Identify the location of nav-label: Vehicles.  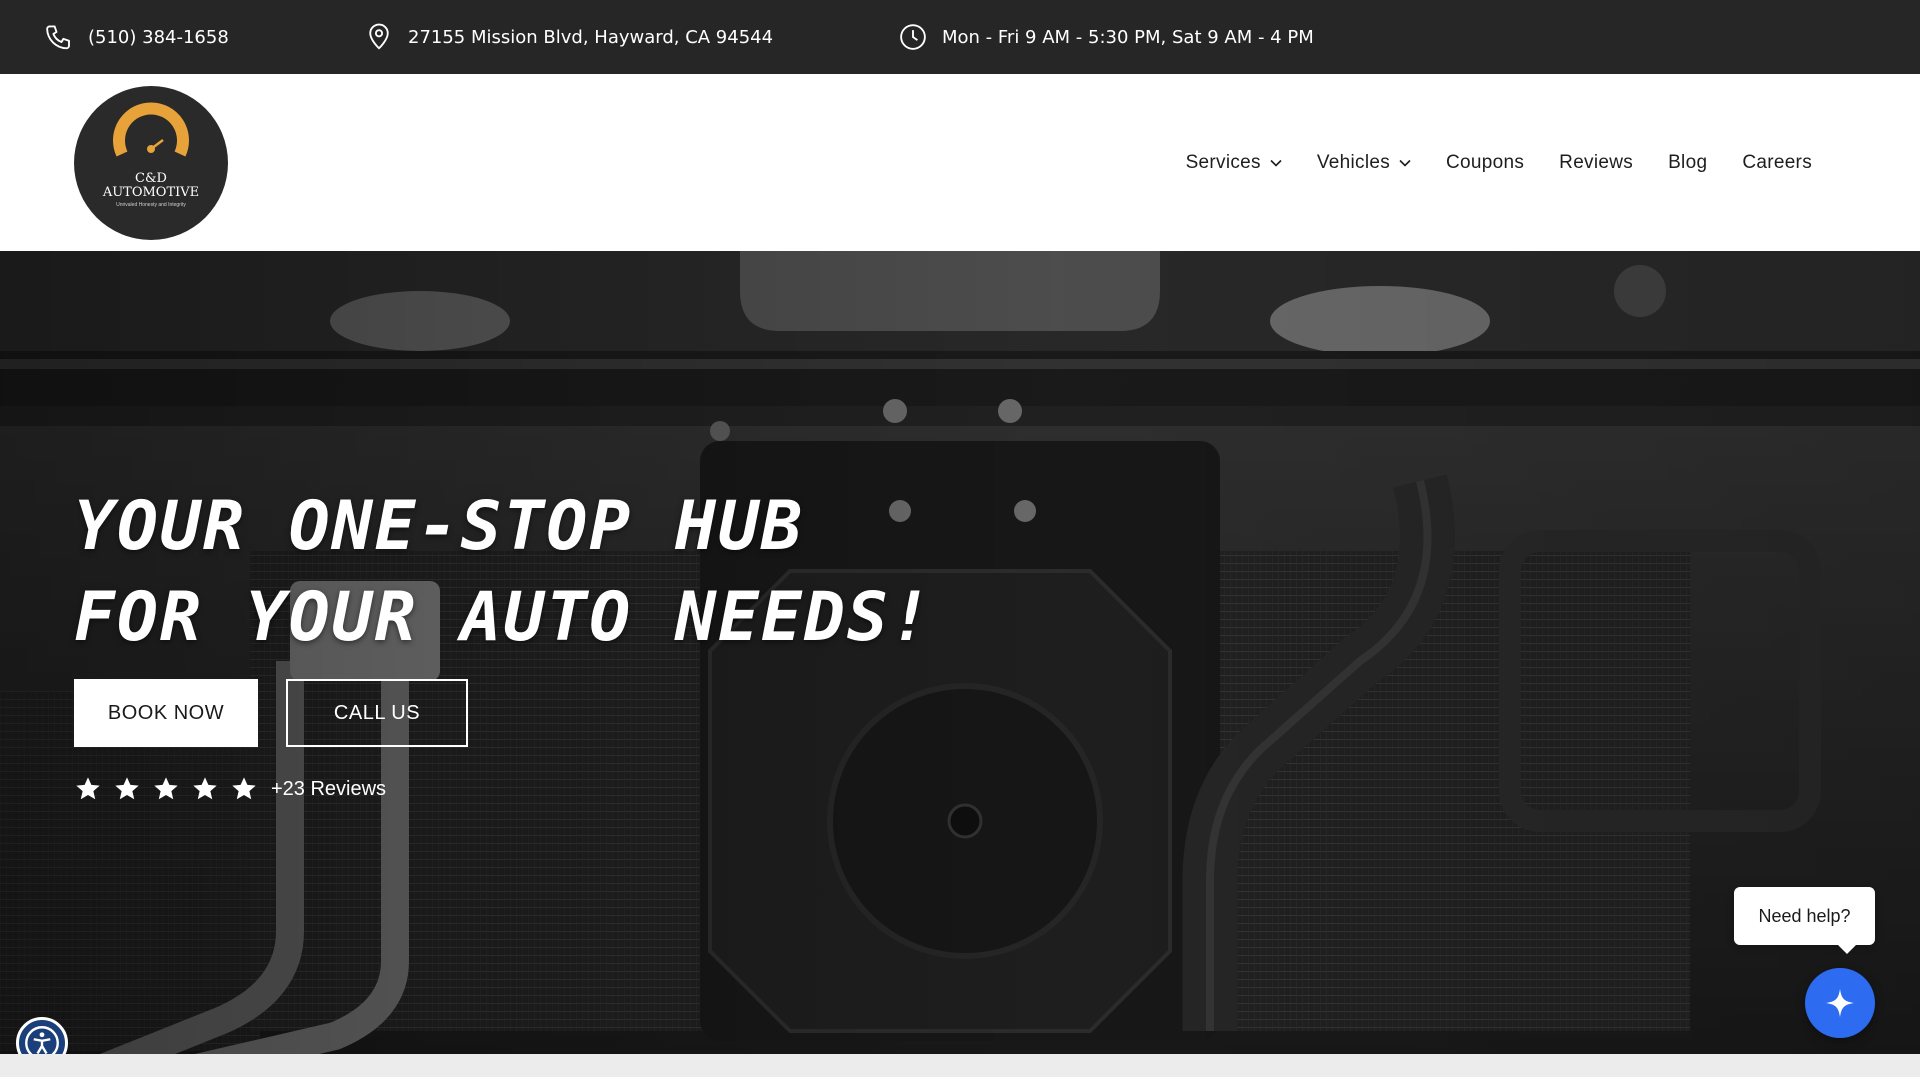
(1353, 162).